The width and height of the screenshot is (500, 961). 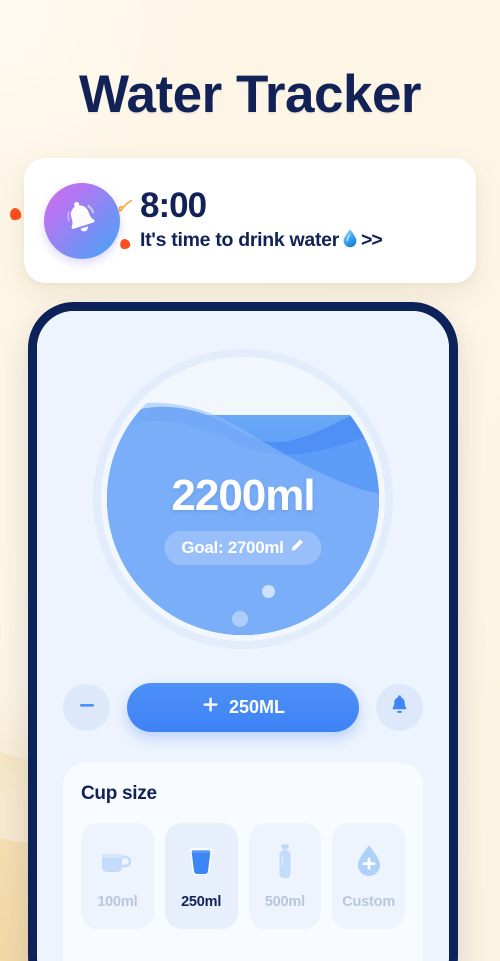 I want to click on notification-message-text: It's time to drink water, so click(x=239, y=239).